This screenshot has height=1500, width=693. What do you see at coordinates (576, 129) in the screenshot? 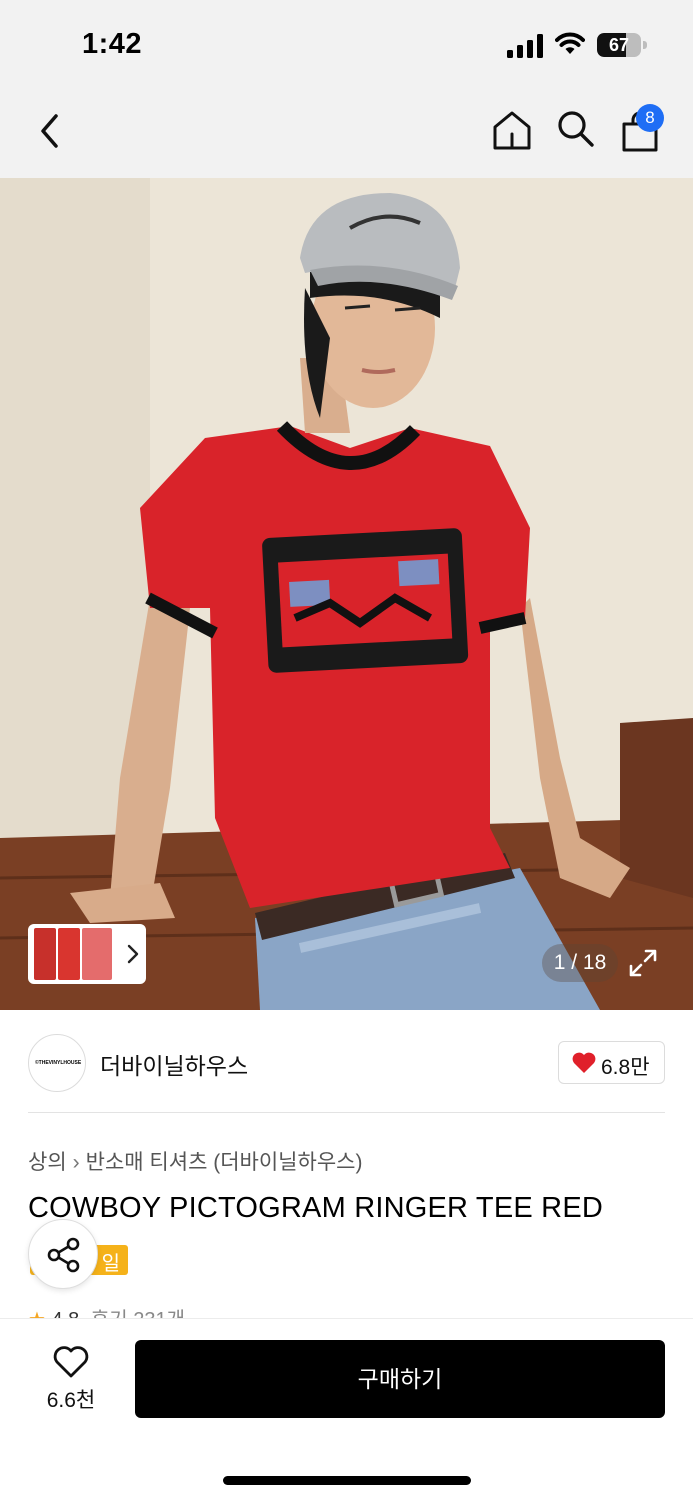
I see `search-icon` at bounding box center [576, 129].